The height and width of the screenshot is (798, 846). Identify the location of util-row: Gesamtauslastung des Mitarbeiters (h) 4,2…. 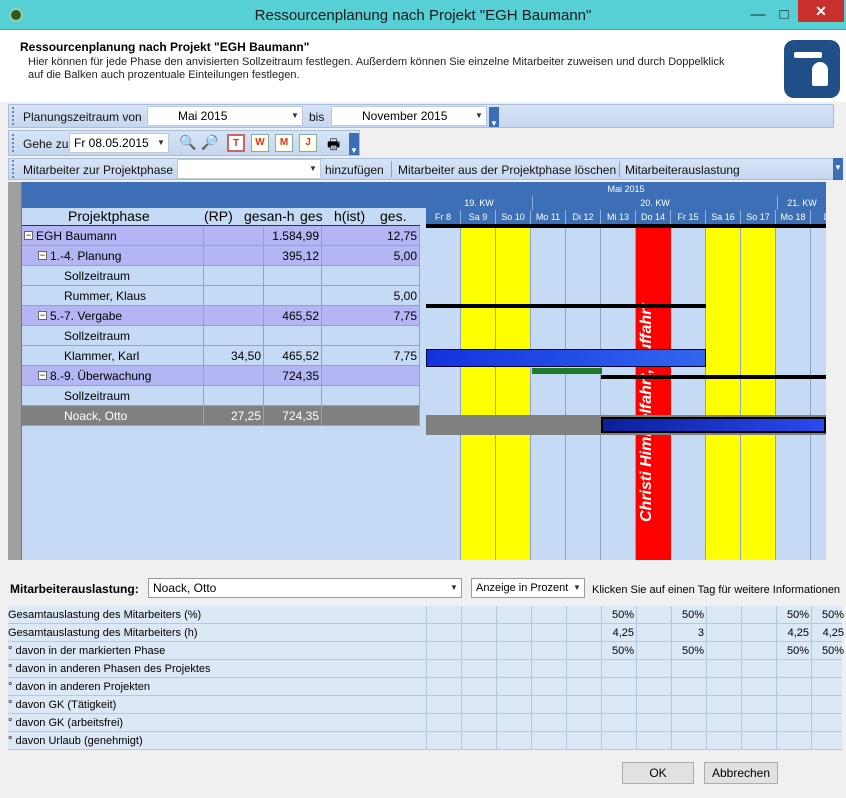
(426, 633).